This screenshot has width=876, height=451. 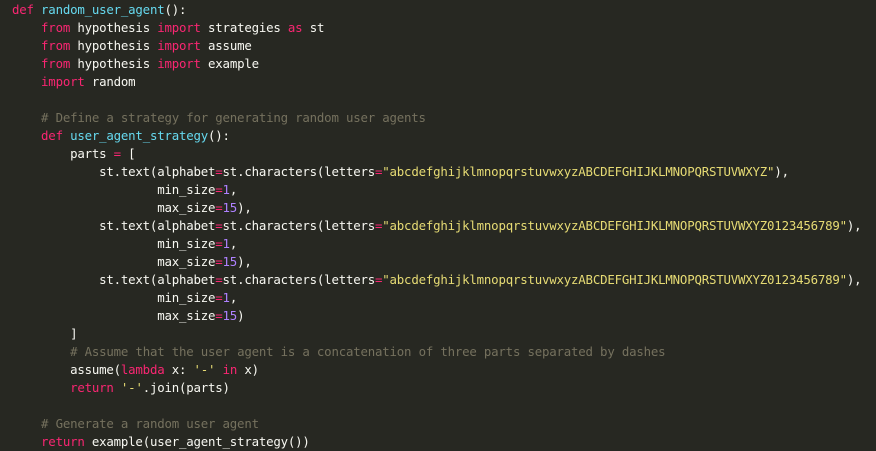 What do you see at coordinates (241, 315) in the screenshot?
I see `code-token-plain: )` at bounding box center [241, 315].